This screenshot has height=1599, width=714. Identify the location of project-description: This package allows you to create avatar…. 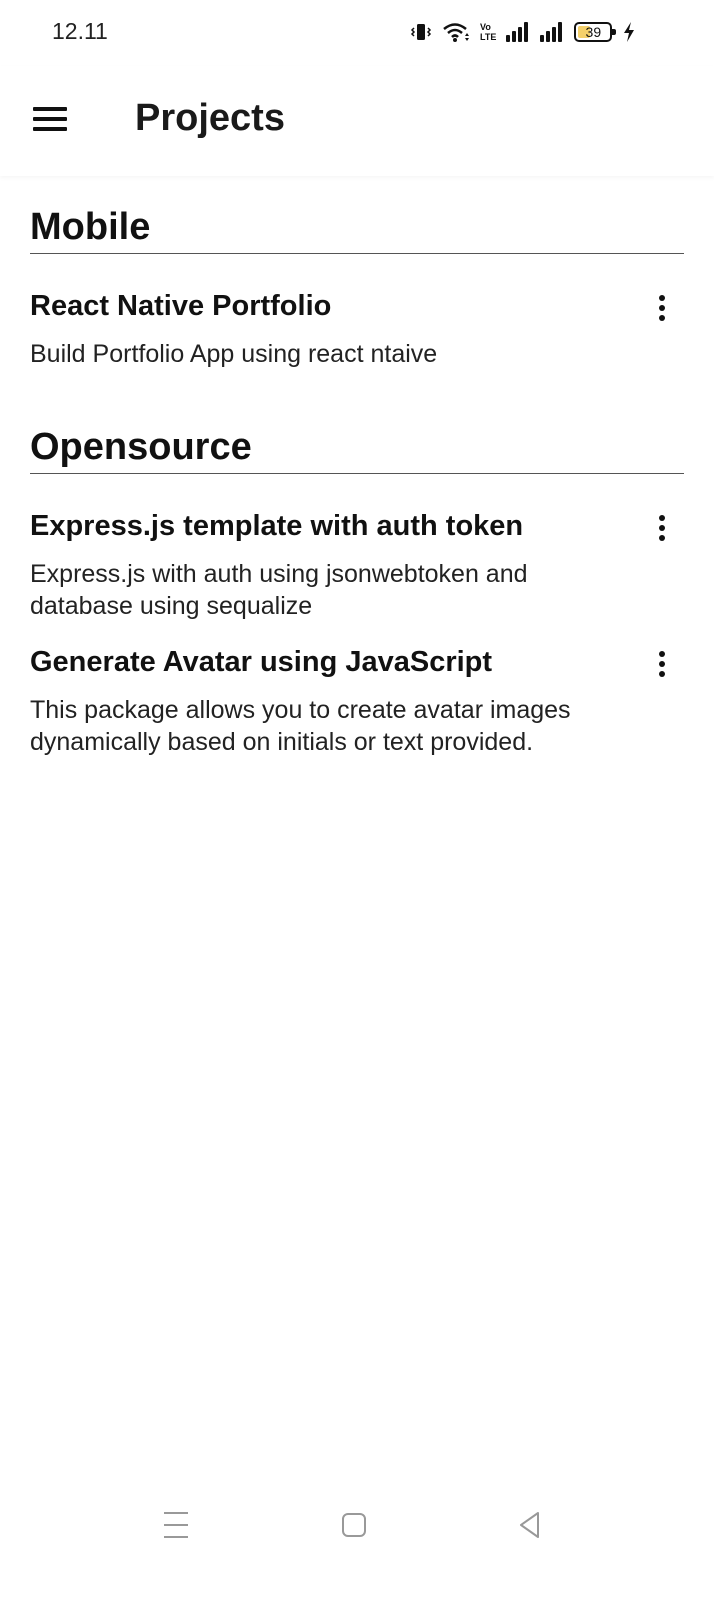
(300, 726).